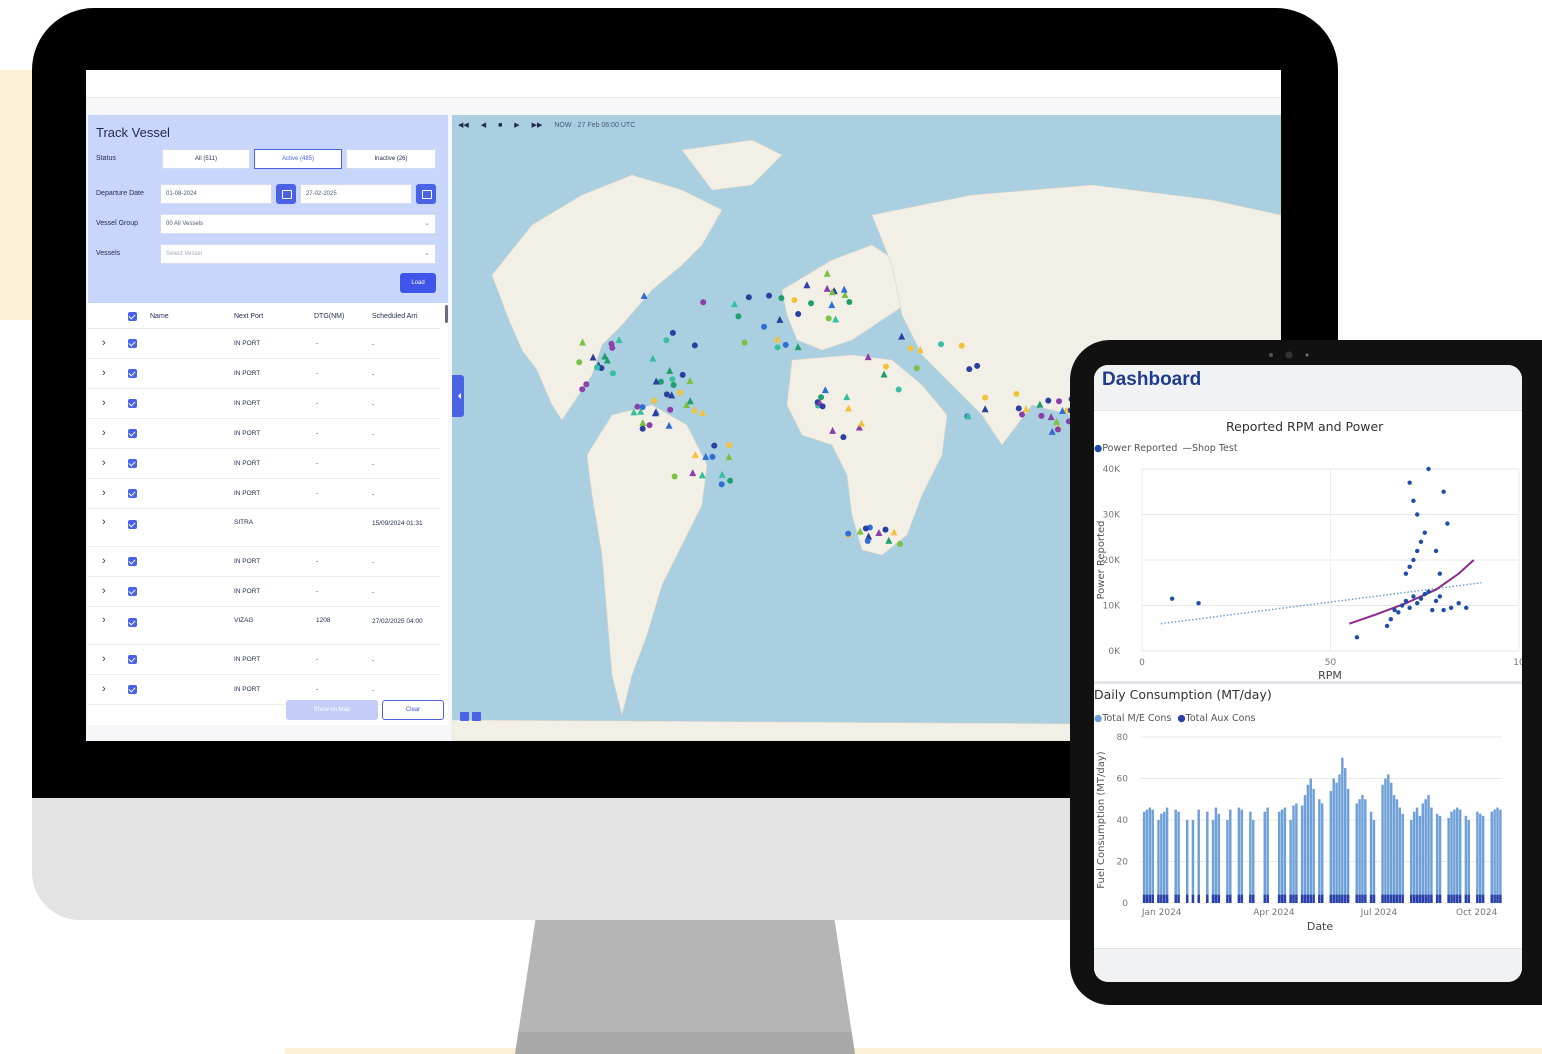 The width and height of the screenshot is (1542, 1054). What do you see at coordinates (418, 283) in the screenshot?
I see `load-button: Load` at bounding box center [418, 283].